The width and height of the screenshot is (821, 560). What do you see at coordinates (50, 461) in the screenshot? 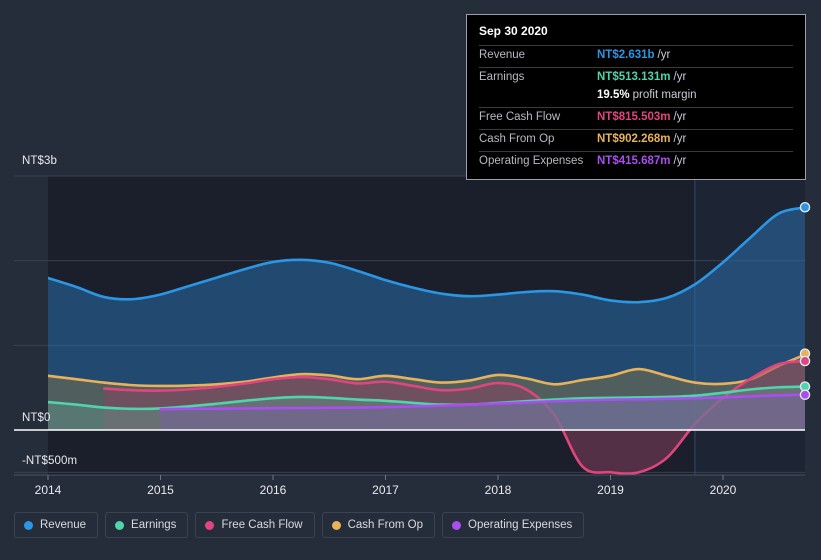
I see `y-axis-label: -NT$500m` at bounding box center [50, 461].